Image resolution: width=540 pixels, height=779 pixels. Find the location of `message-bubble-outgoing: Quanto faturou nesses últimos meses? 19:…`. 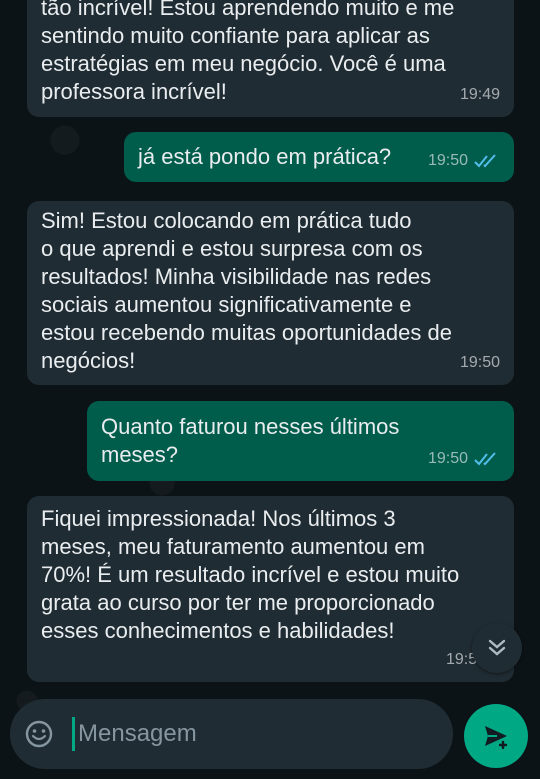

message-bubble-outgoing: Quanto faturou nesses últimos meses? 19:… is located at coordinates (300, 441).